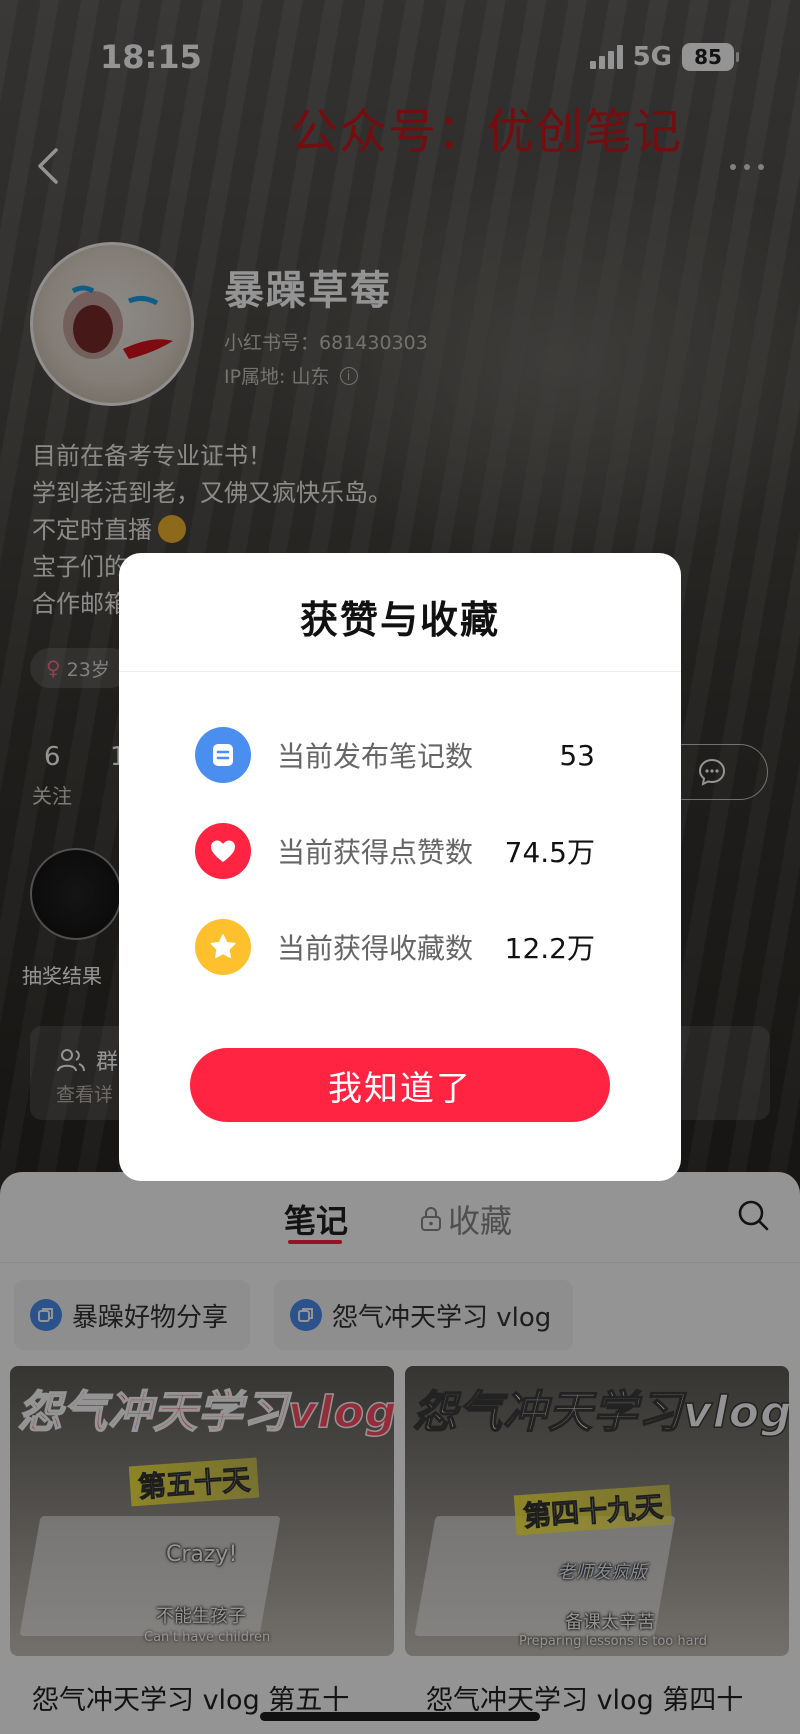  What do you see at coordinates (223, 851) in the screenshot?
I see `heart-icon` at bounding box center [223, 851].